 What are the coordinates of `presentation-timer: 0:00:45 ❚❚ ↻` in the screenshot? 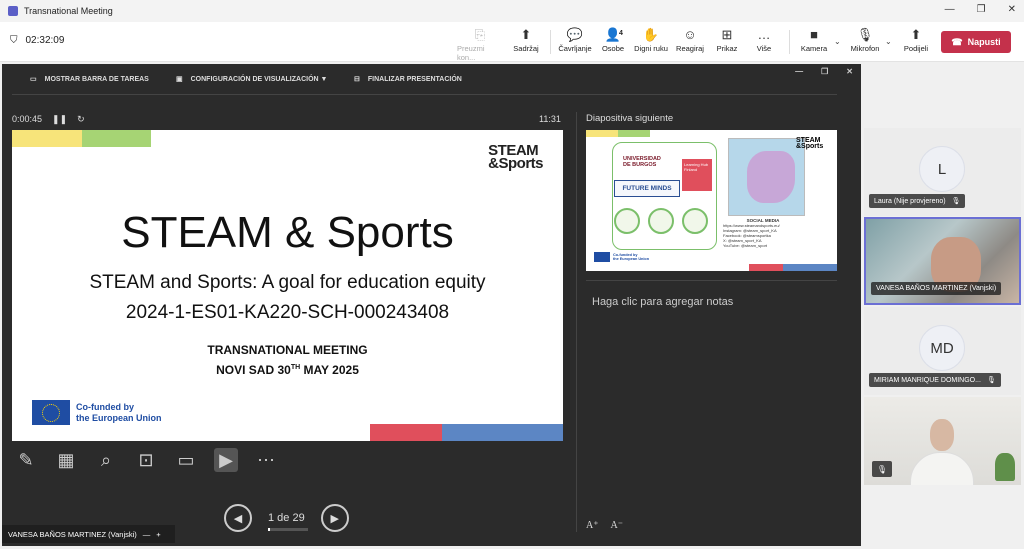 It's located at (48, 119).